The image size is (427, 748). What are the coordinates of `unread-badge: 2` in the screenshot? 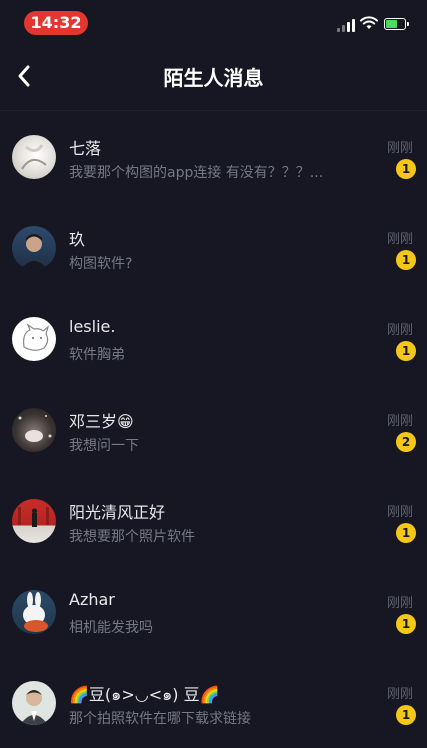 It's located at (406, 442).